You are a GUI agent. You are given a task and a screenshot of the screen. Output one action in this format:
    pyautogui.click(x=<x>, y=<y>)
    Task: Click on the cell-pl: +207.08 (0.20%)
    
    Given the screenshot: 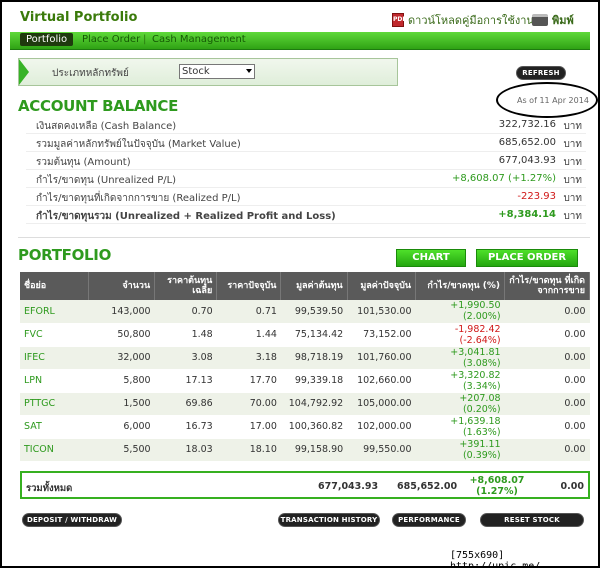 What is the action you would take?
    pyautogui.click(x=460, y=404)
    